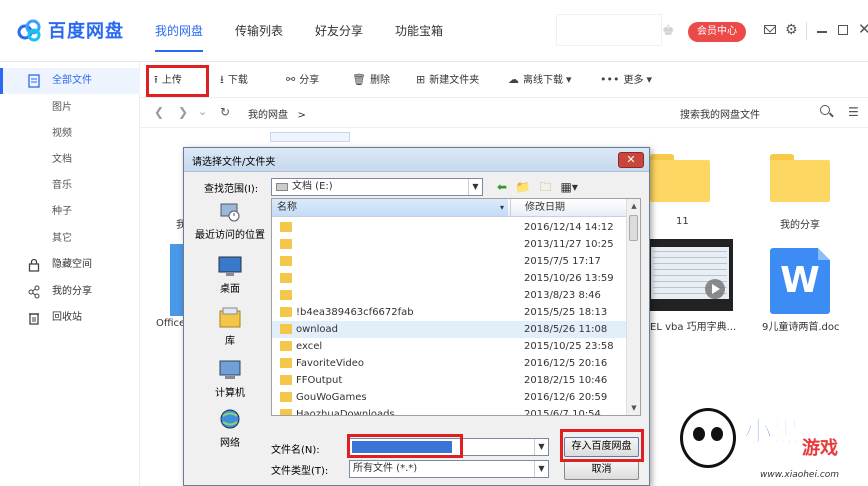  I want to click on file-date: 2015/10/26 13:59, so click(569, 278).